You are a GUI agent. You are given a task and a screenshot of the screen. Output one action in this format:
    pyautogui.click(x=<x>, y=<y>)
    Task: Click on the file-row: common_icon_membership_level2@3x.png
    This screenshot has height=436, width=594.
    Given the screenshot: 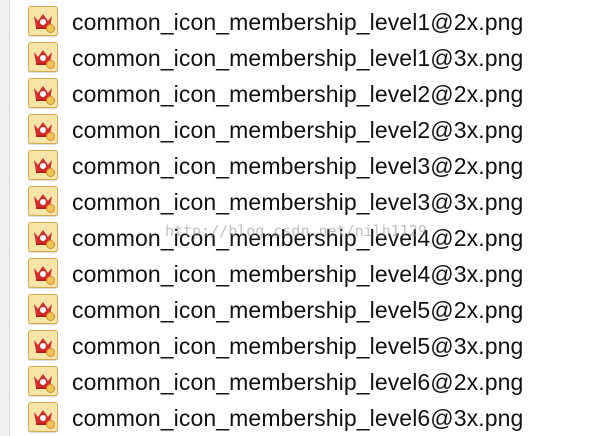 What is the action you would take?
    pyautogui.click(x=297, y=130)
    